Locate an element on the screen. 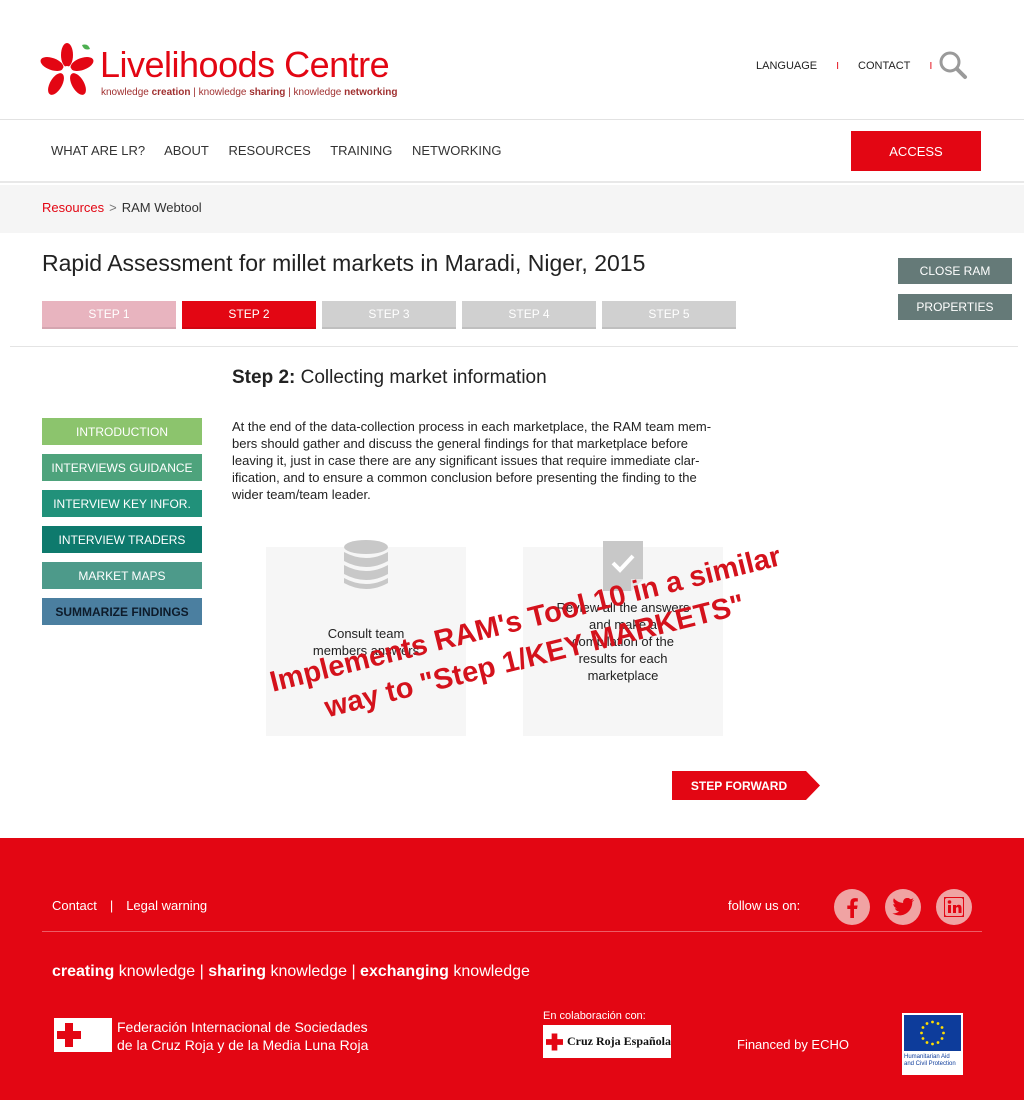  logo-title: Livelihoods Centre is located at coordinates (245, 64).